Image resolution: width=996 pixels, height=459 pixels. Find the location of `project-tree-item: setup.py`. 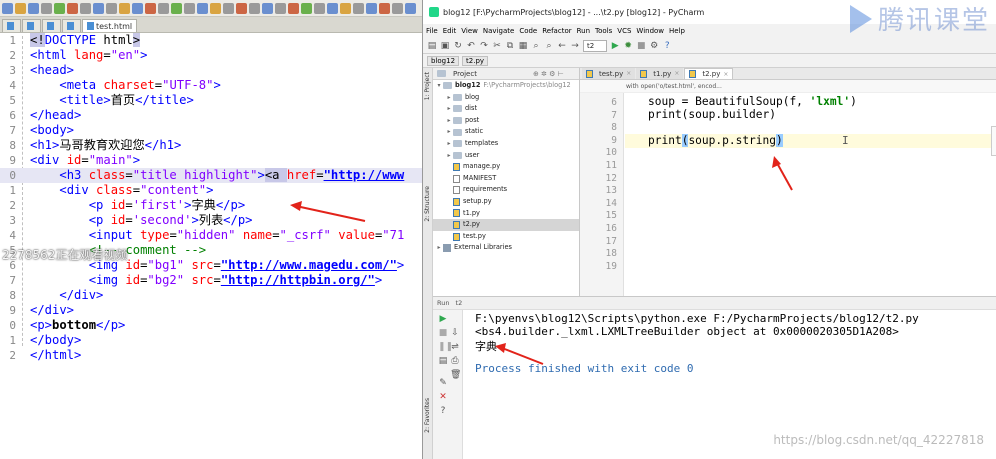

project-tree-item: setup.py is located at coordinates (506, 202).